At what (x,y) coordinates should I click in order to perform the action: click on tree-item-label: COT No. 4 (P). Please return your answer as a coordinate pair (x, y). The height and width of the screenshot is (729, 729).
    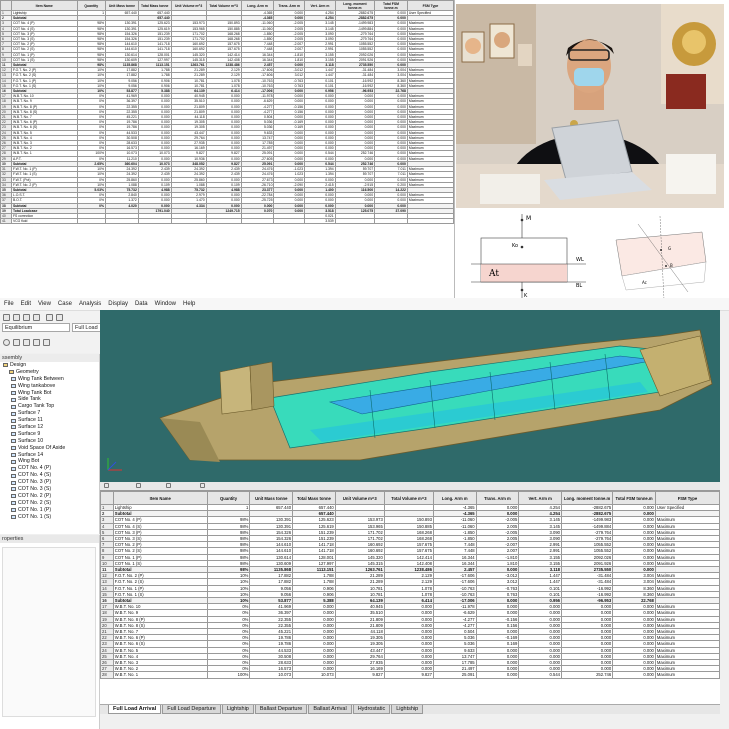
    Looking at the image, I should click on (35, 468).